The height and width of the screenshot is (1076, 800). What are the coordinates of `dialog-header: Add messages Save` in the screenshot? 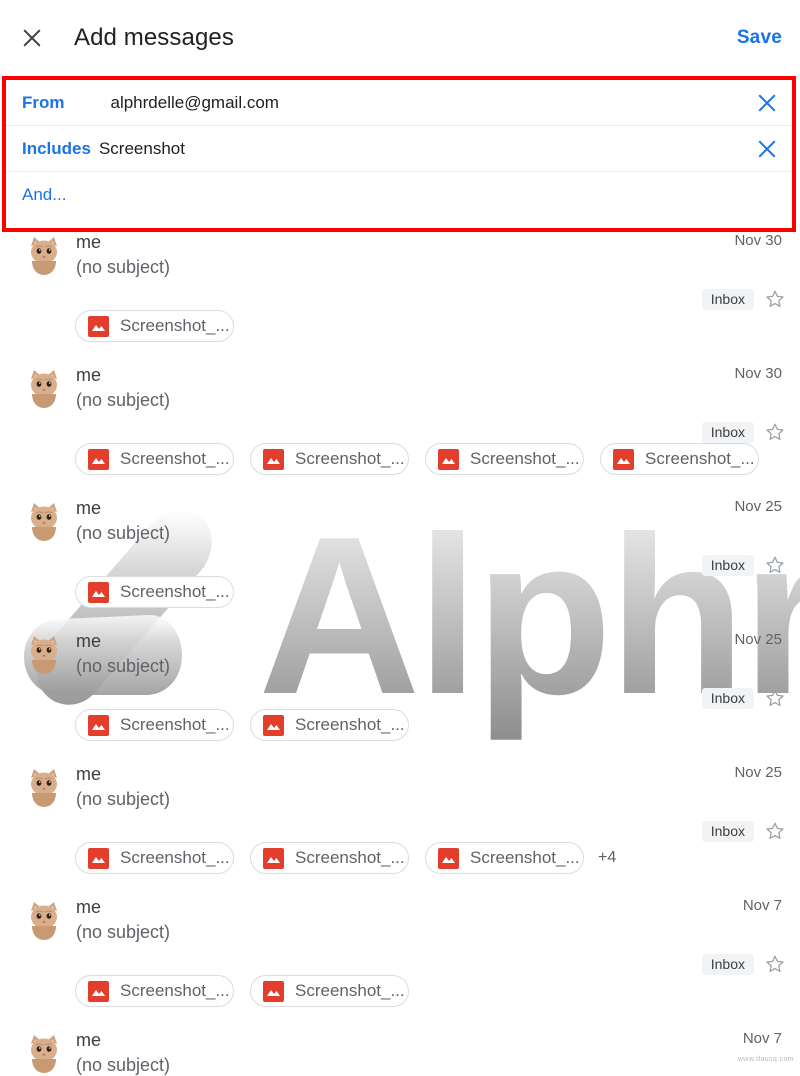 It's located at (400, 38).